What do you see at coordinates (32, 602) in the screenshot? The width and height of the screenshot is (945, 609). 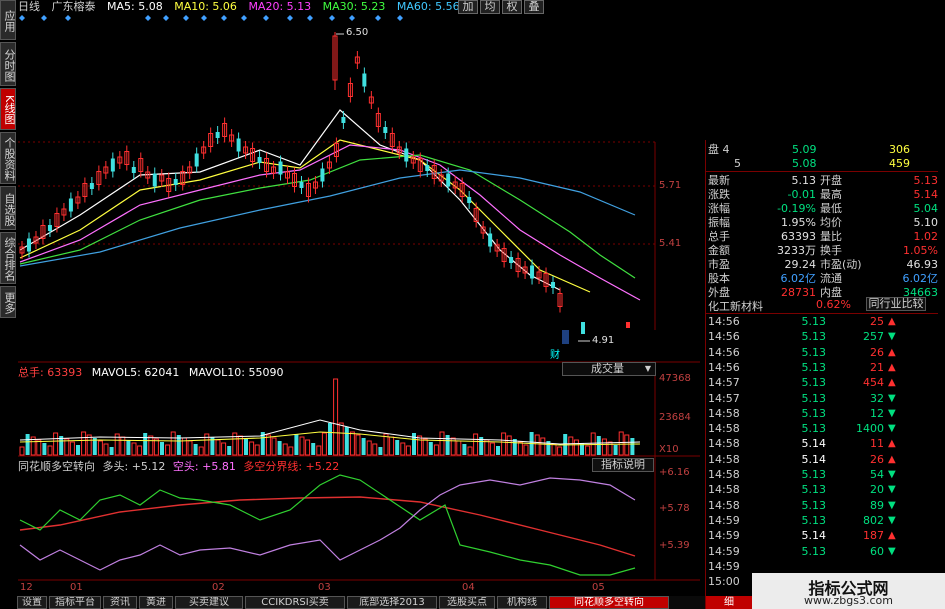 I see `tab-settings: 设置` at bounding box center [32, 602].